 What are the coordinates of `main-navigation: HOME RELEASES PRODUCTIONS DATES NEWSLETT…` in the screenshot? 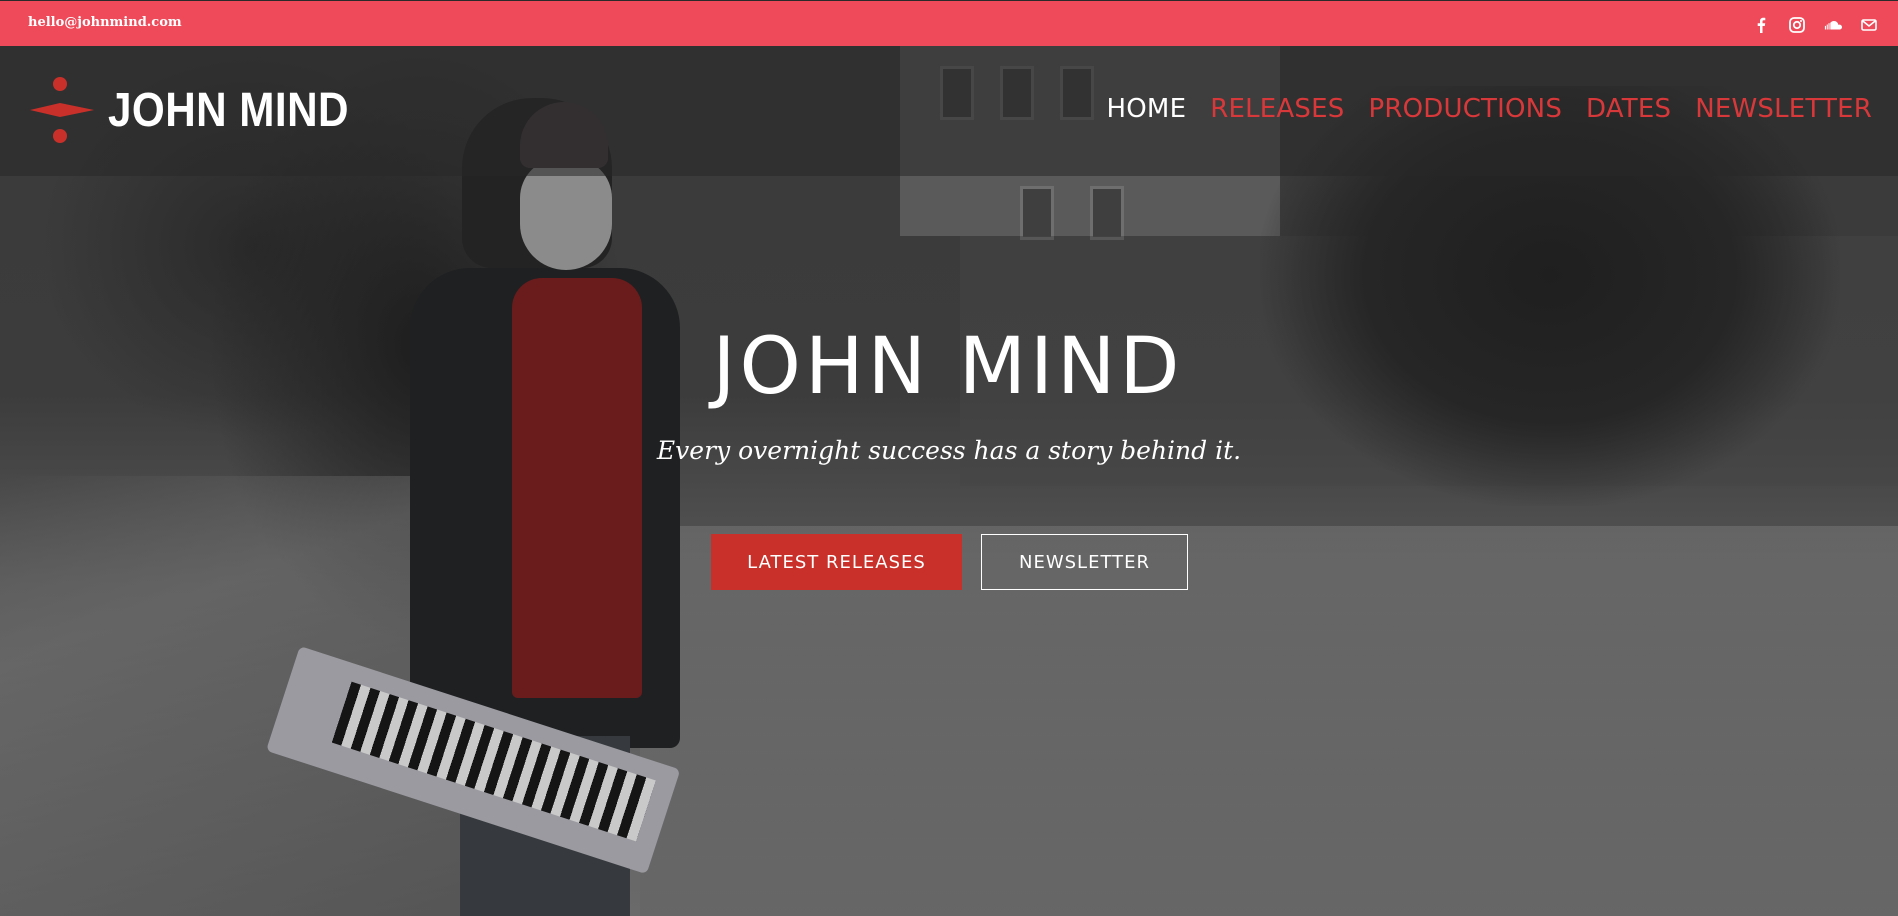 It's located at (1489, 109).